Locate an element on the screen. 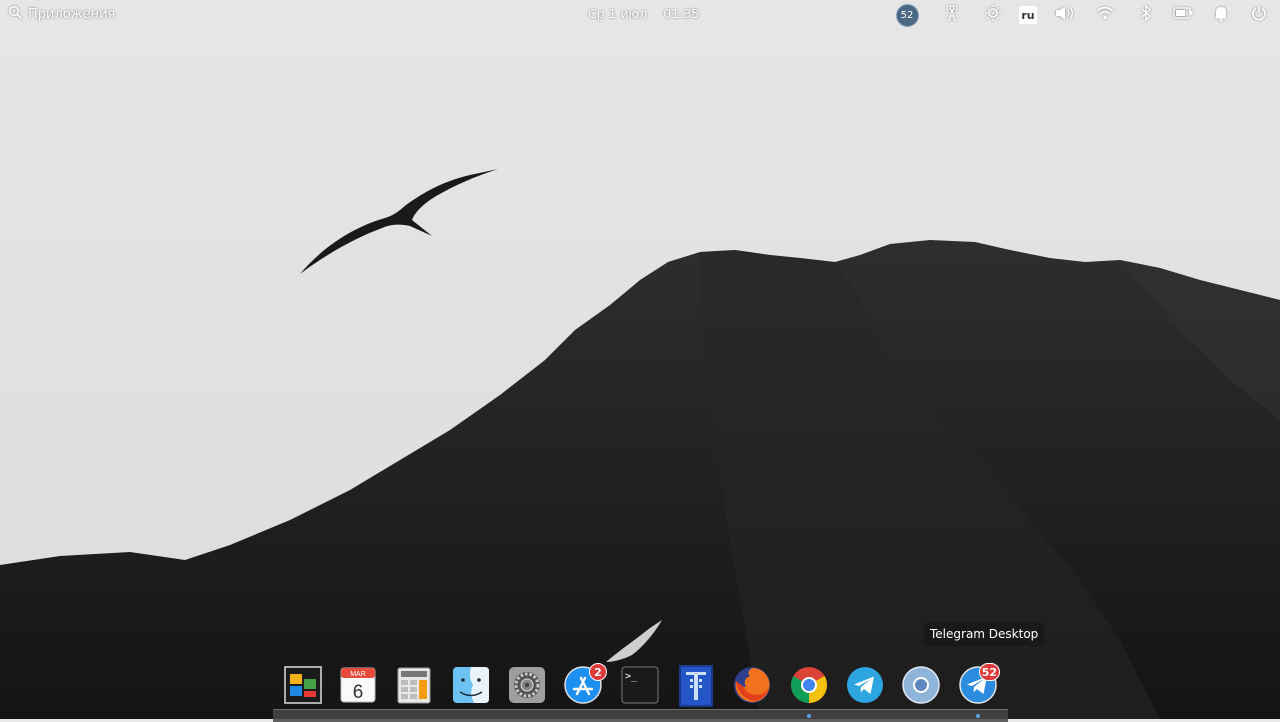 The image size is (1280, 722). bluetooth-icon is located at coordinates (1146, 15).